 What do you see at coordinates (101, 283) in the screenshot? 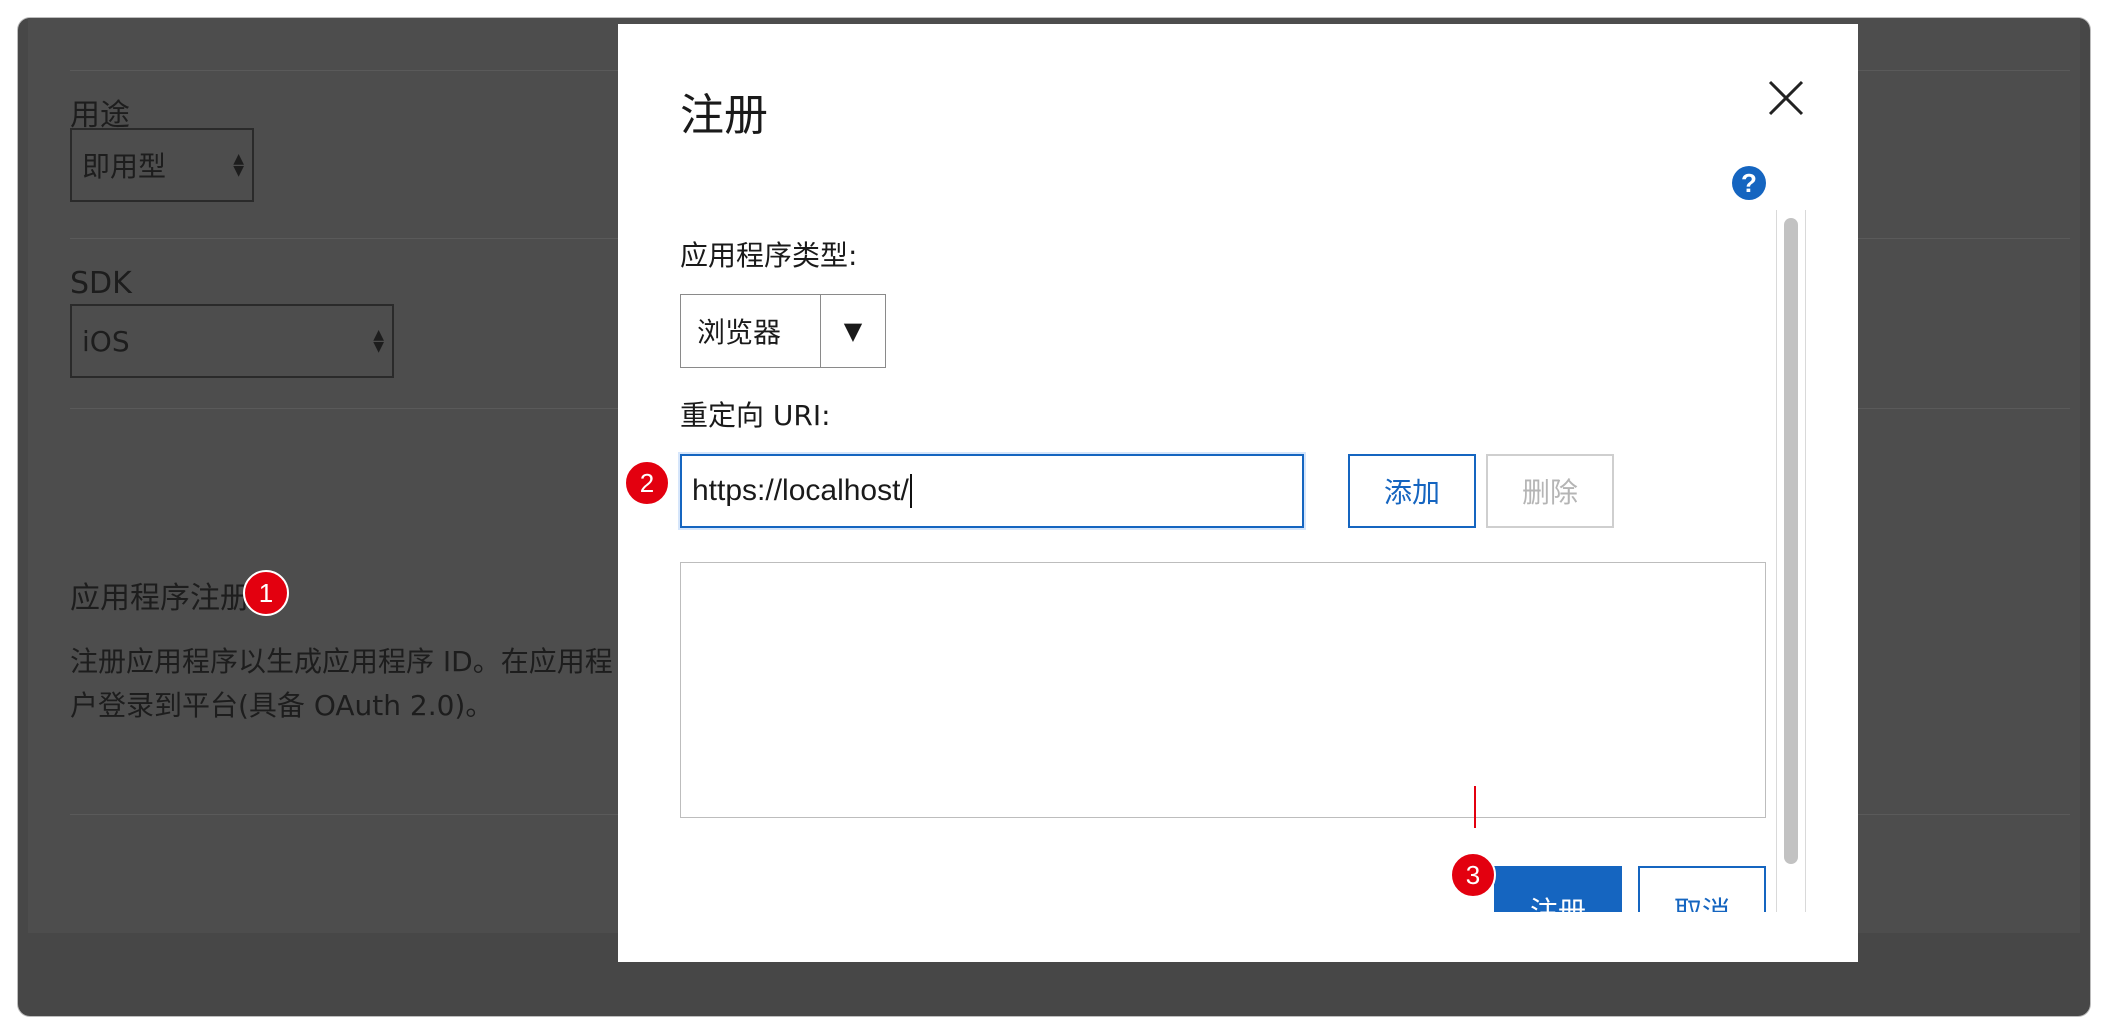
I see `sdk-label: SDK` at bounding box center [101, 283].